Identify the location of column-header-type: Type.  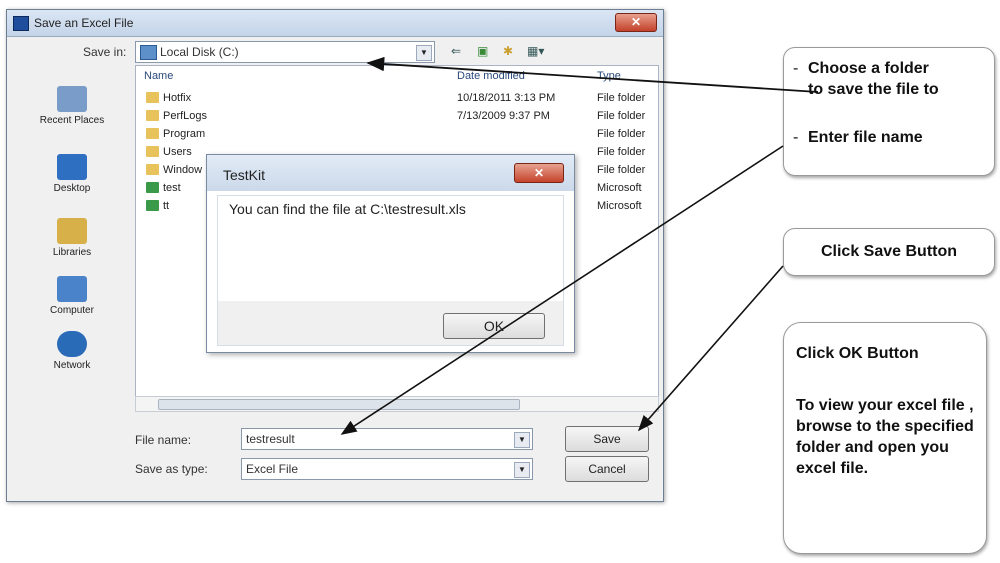
(609, 76).